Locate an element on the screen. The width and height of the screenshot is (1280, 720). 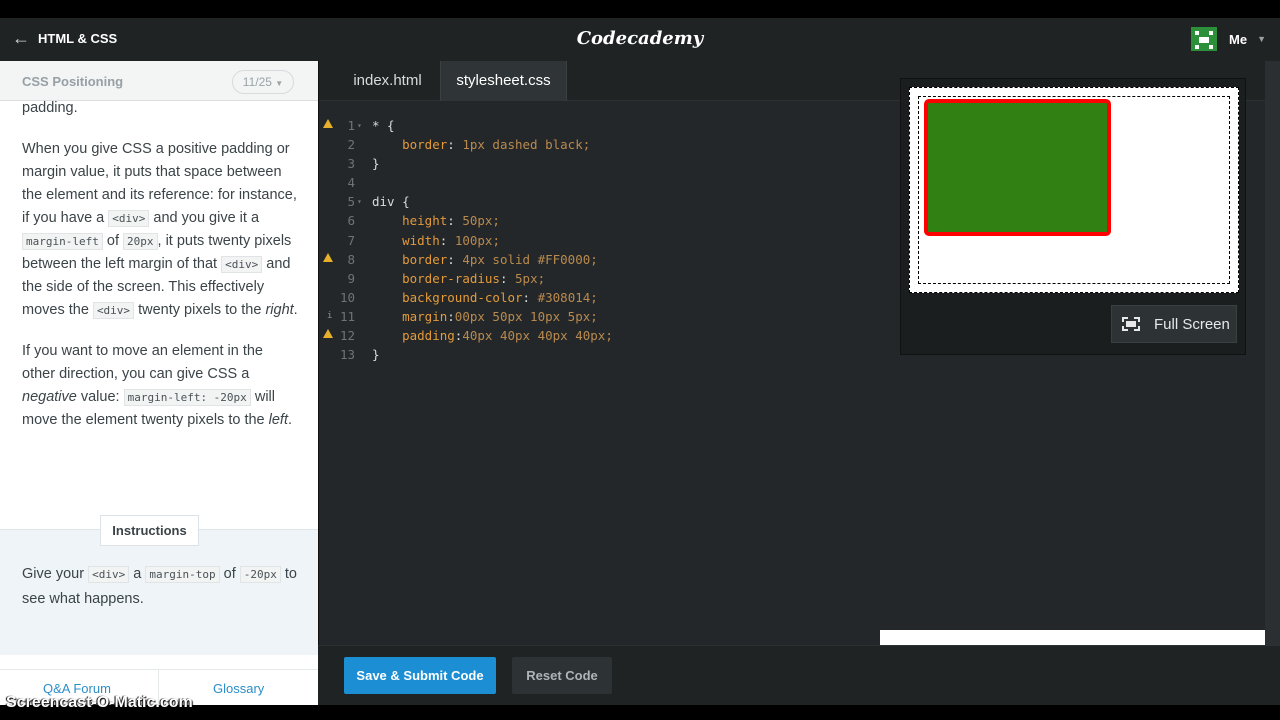
line-number: 4 is located at coordinates (351, 183).